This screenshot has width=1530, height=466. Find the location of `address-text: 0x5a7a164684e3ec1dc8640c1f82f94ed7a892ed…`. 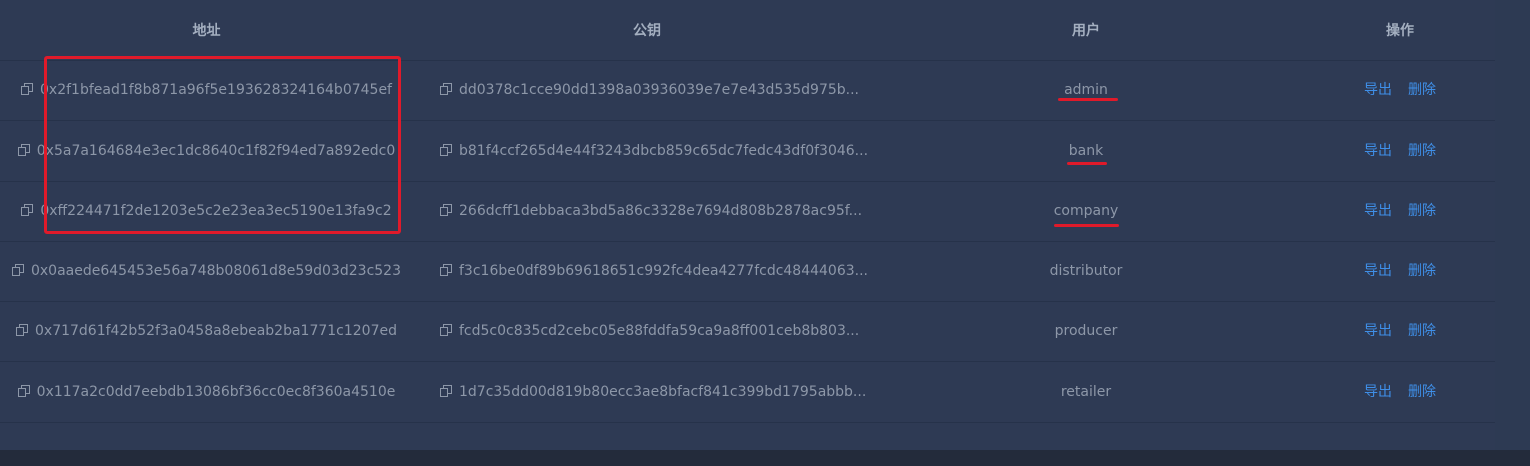

address-text: 0x5a7a164684e3ec1dc8640c1f82f94ed7a892ed… is located at coordinates (216, 151).